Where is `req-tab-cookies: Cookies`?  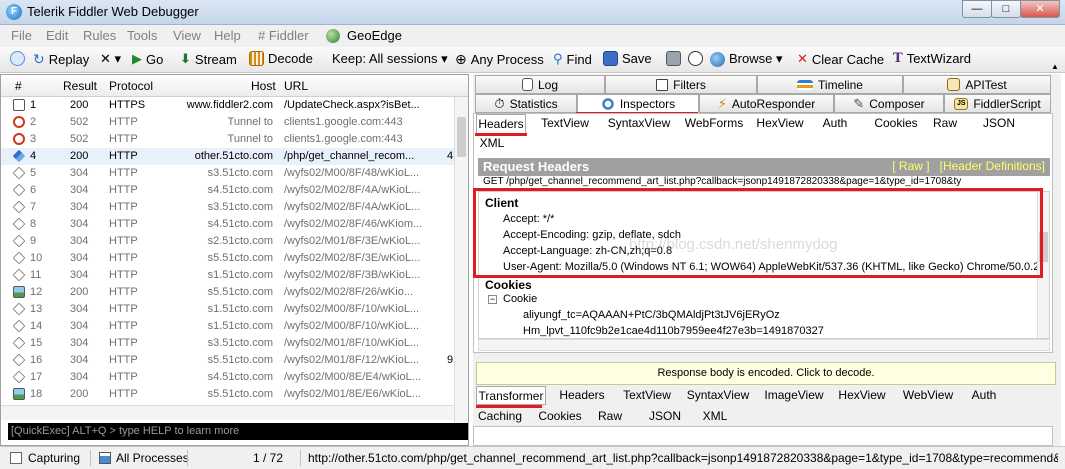
req-tab-cookies: Cookies is located at coordinates (896, 123).